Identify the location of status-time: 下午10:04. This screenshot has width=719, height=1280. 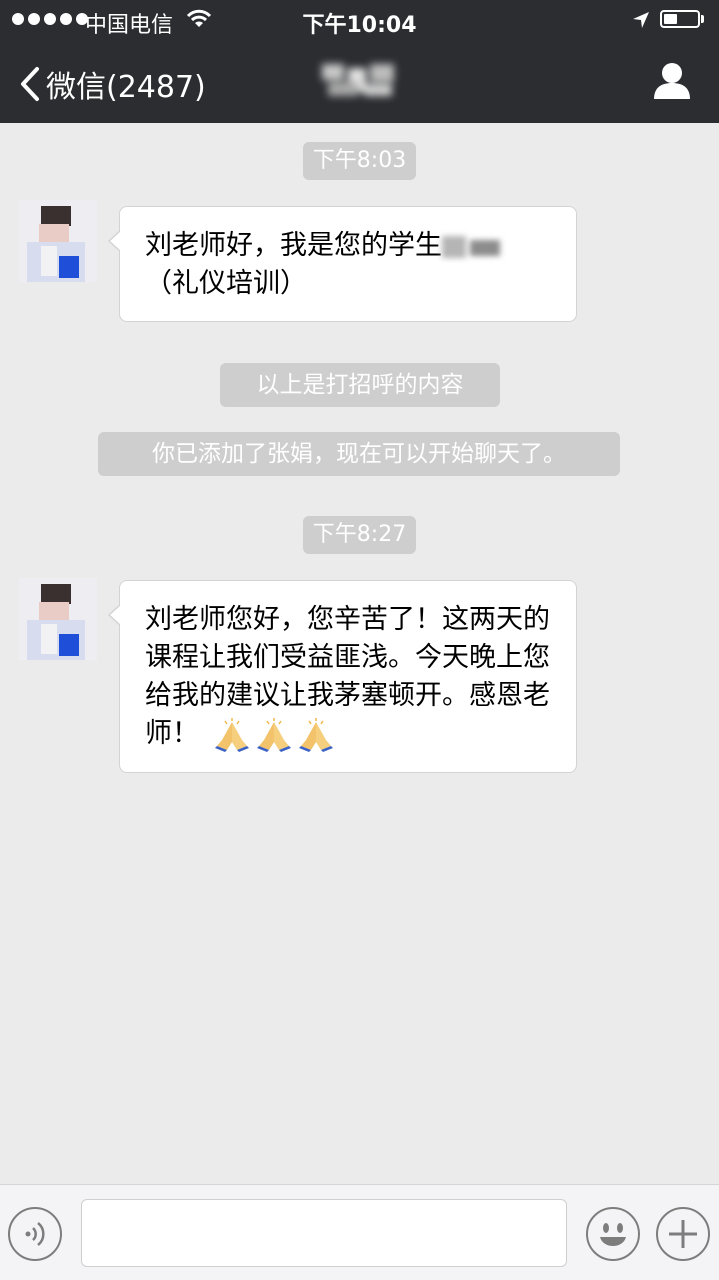
(359, 25).